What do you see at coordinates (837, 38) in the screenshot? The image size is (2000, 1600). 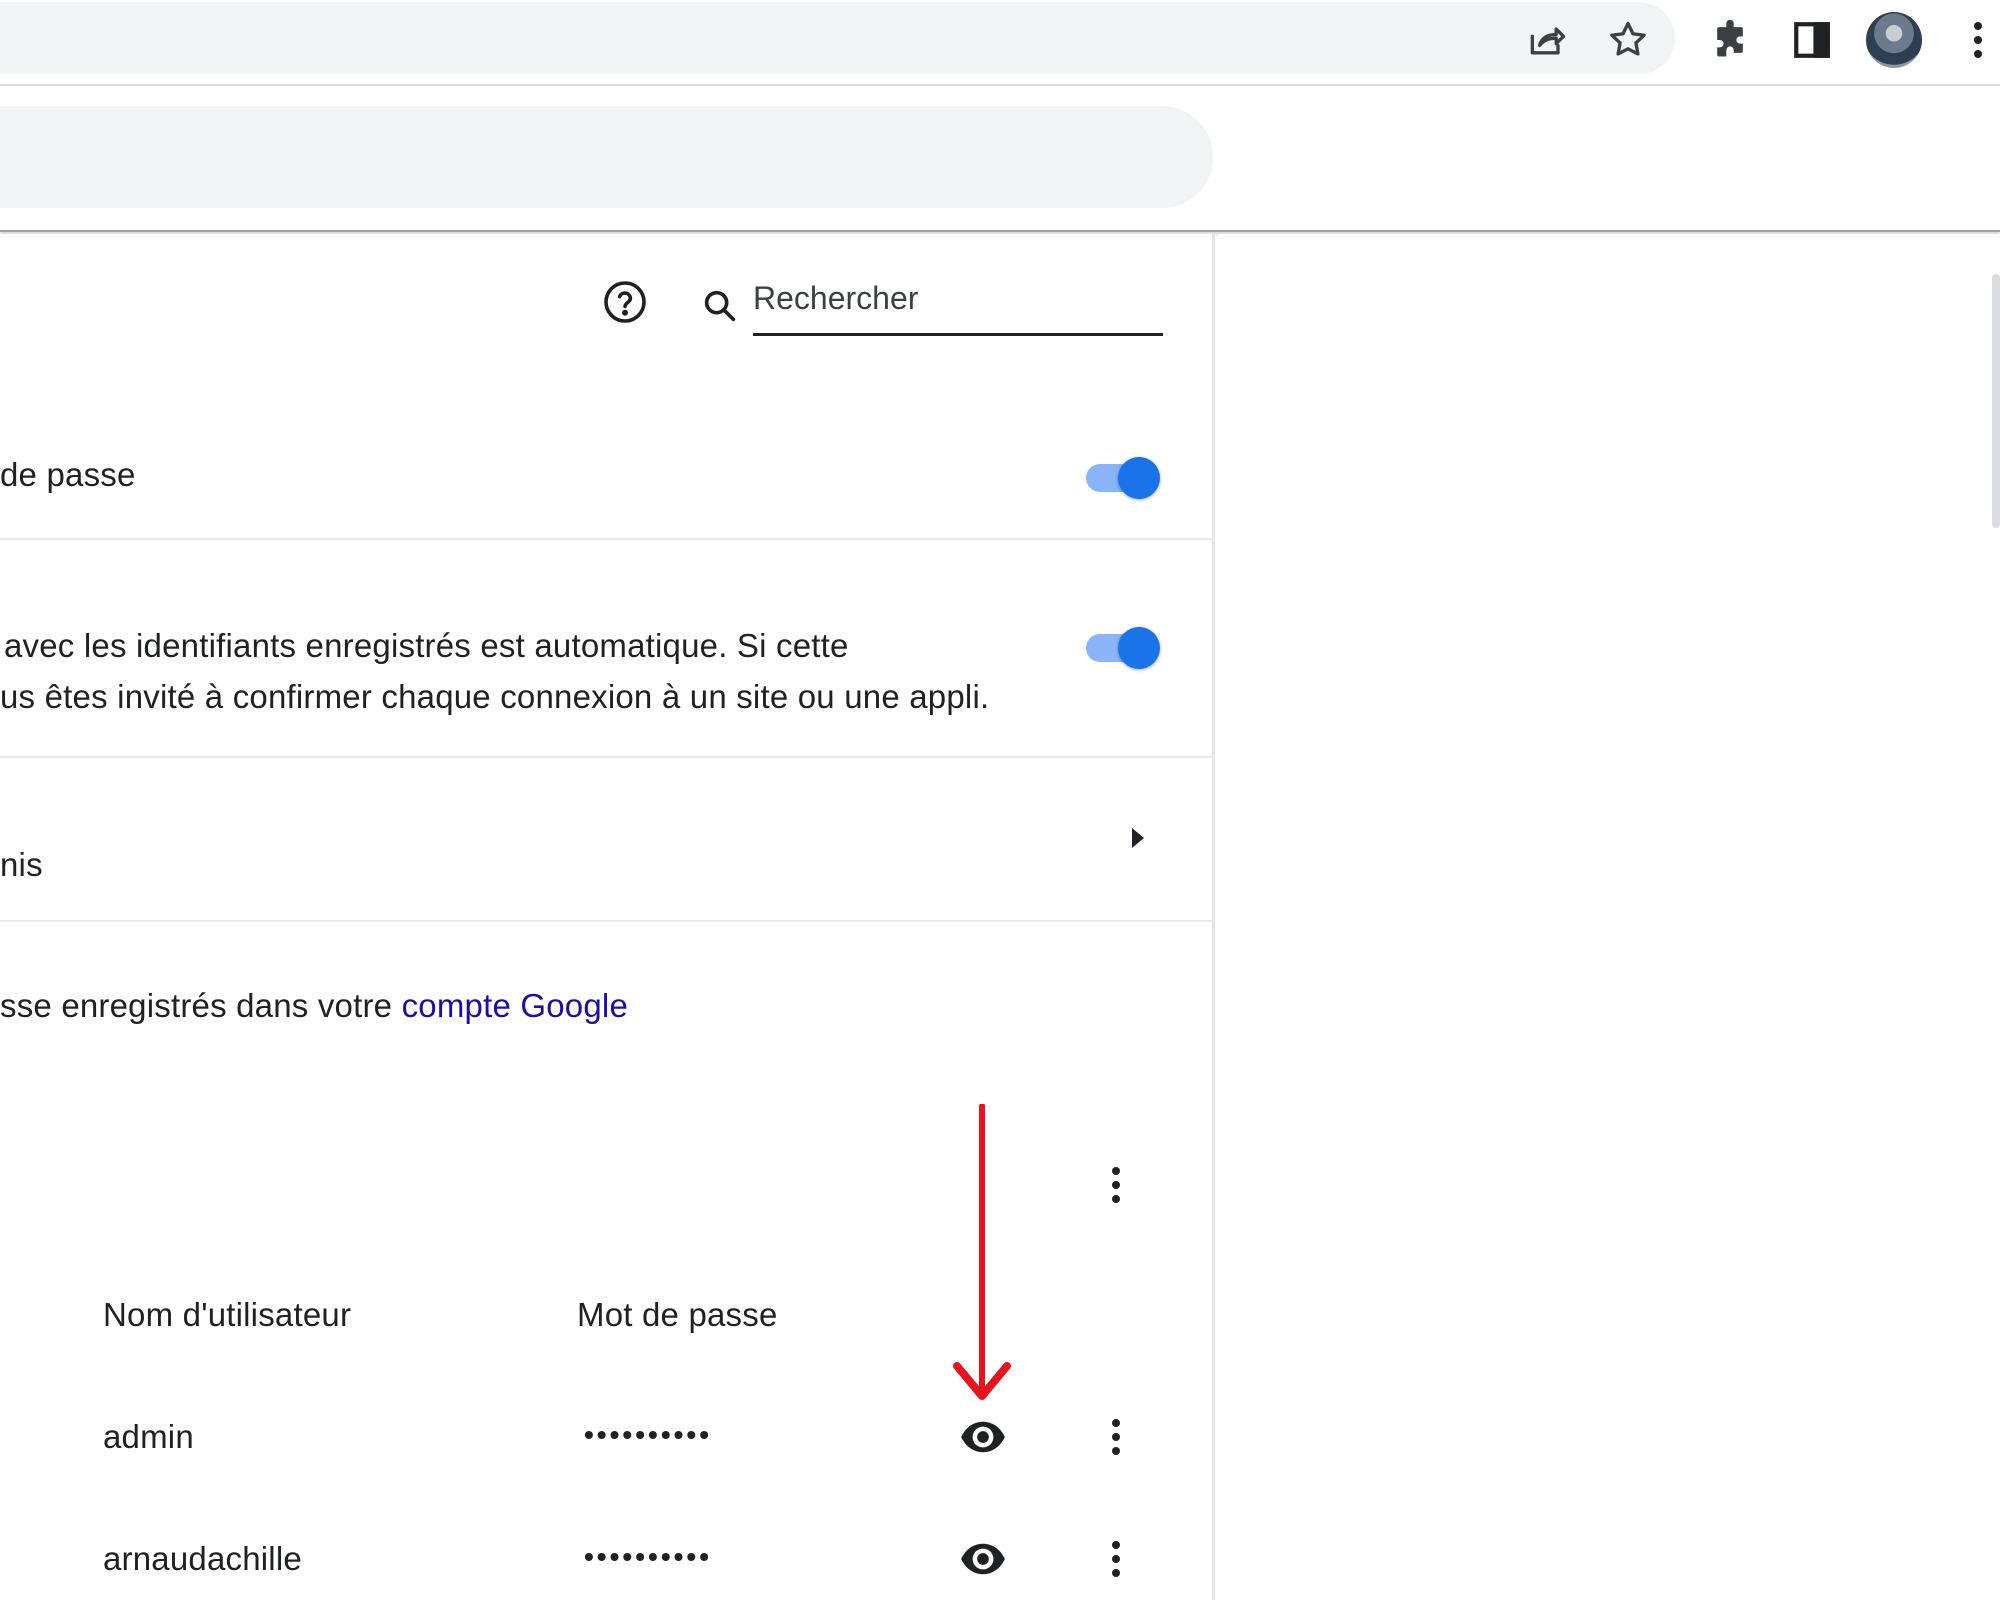 I see `address-bar` at bounding box center [837, 38].